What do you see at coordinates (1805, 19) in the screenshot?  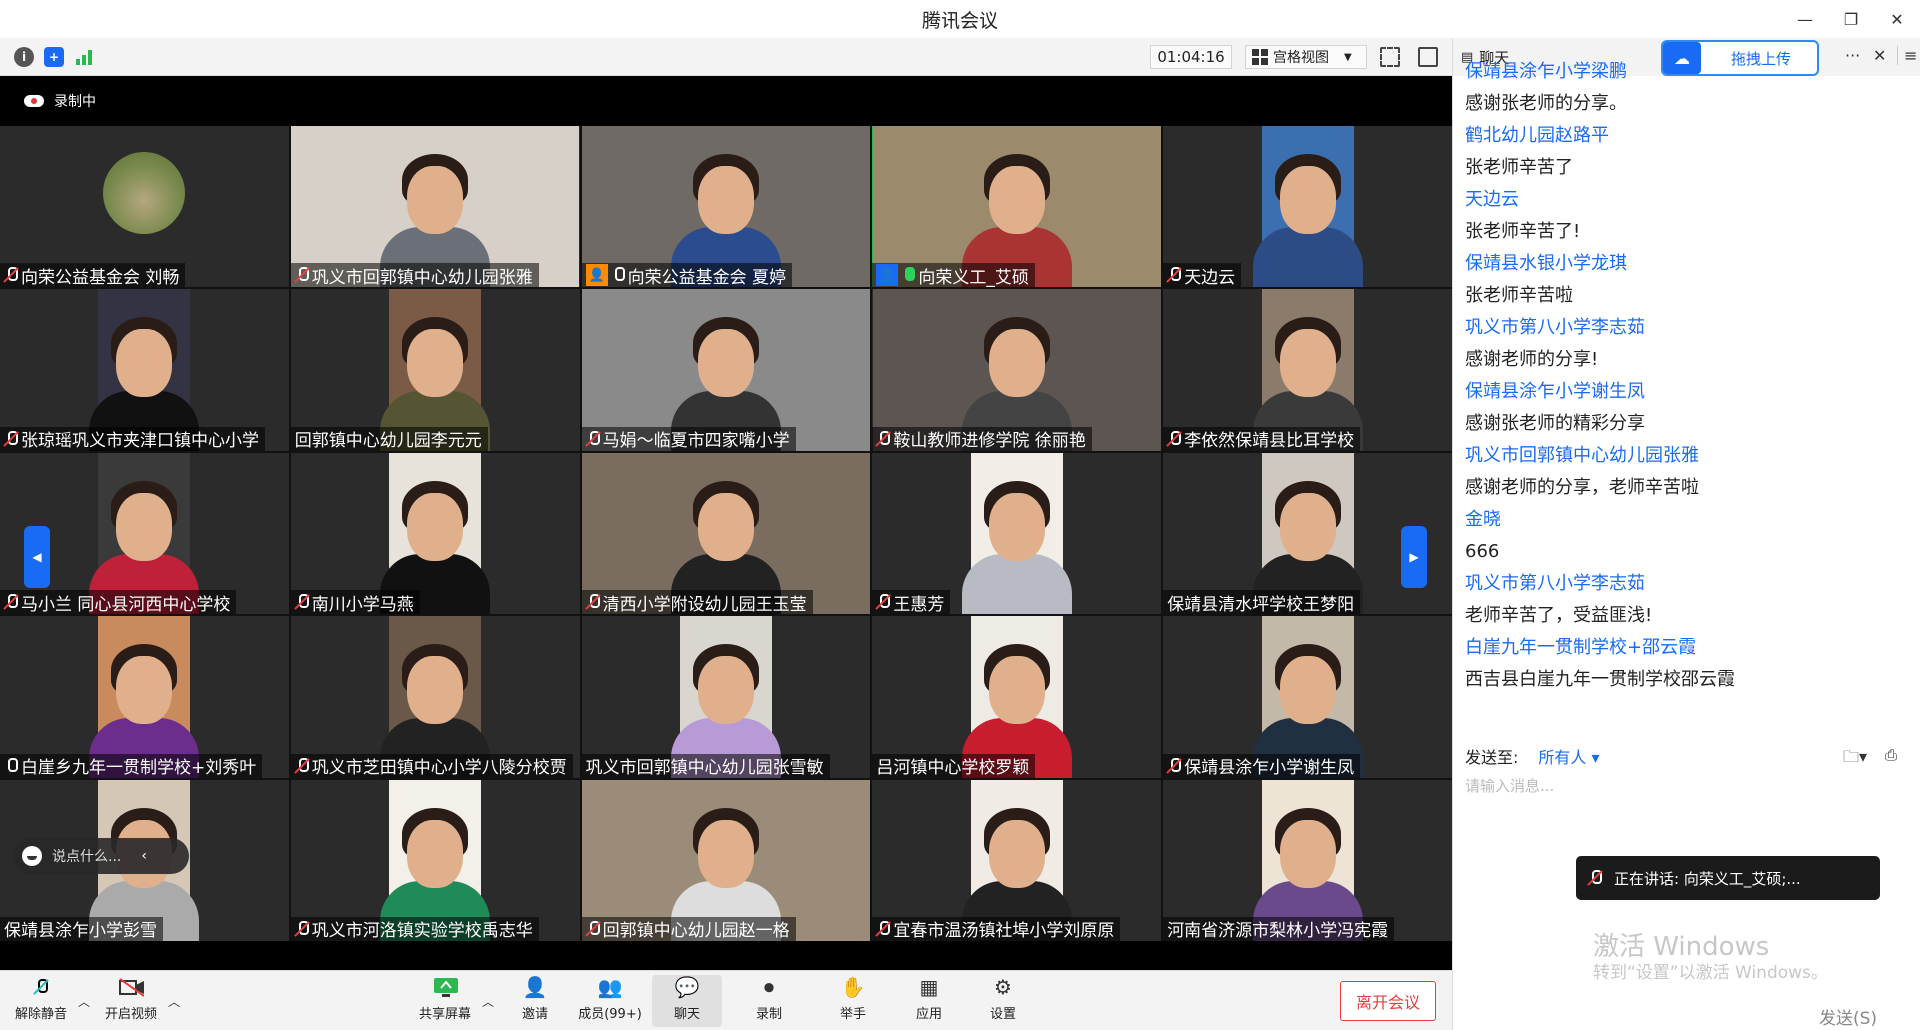 I see `minimize-button: —` at bounding box center [1805, 19].